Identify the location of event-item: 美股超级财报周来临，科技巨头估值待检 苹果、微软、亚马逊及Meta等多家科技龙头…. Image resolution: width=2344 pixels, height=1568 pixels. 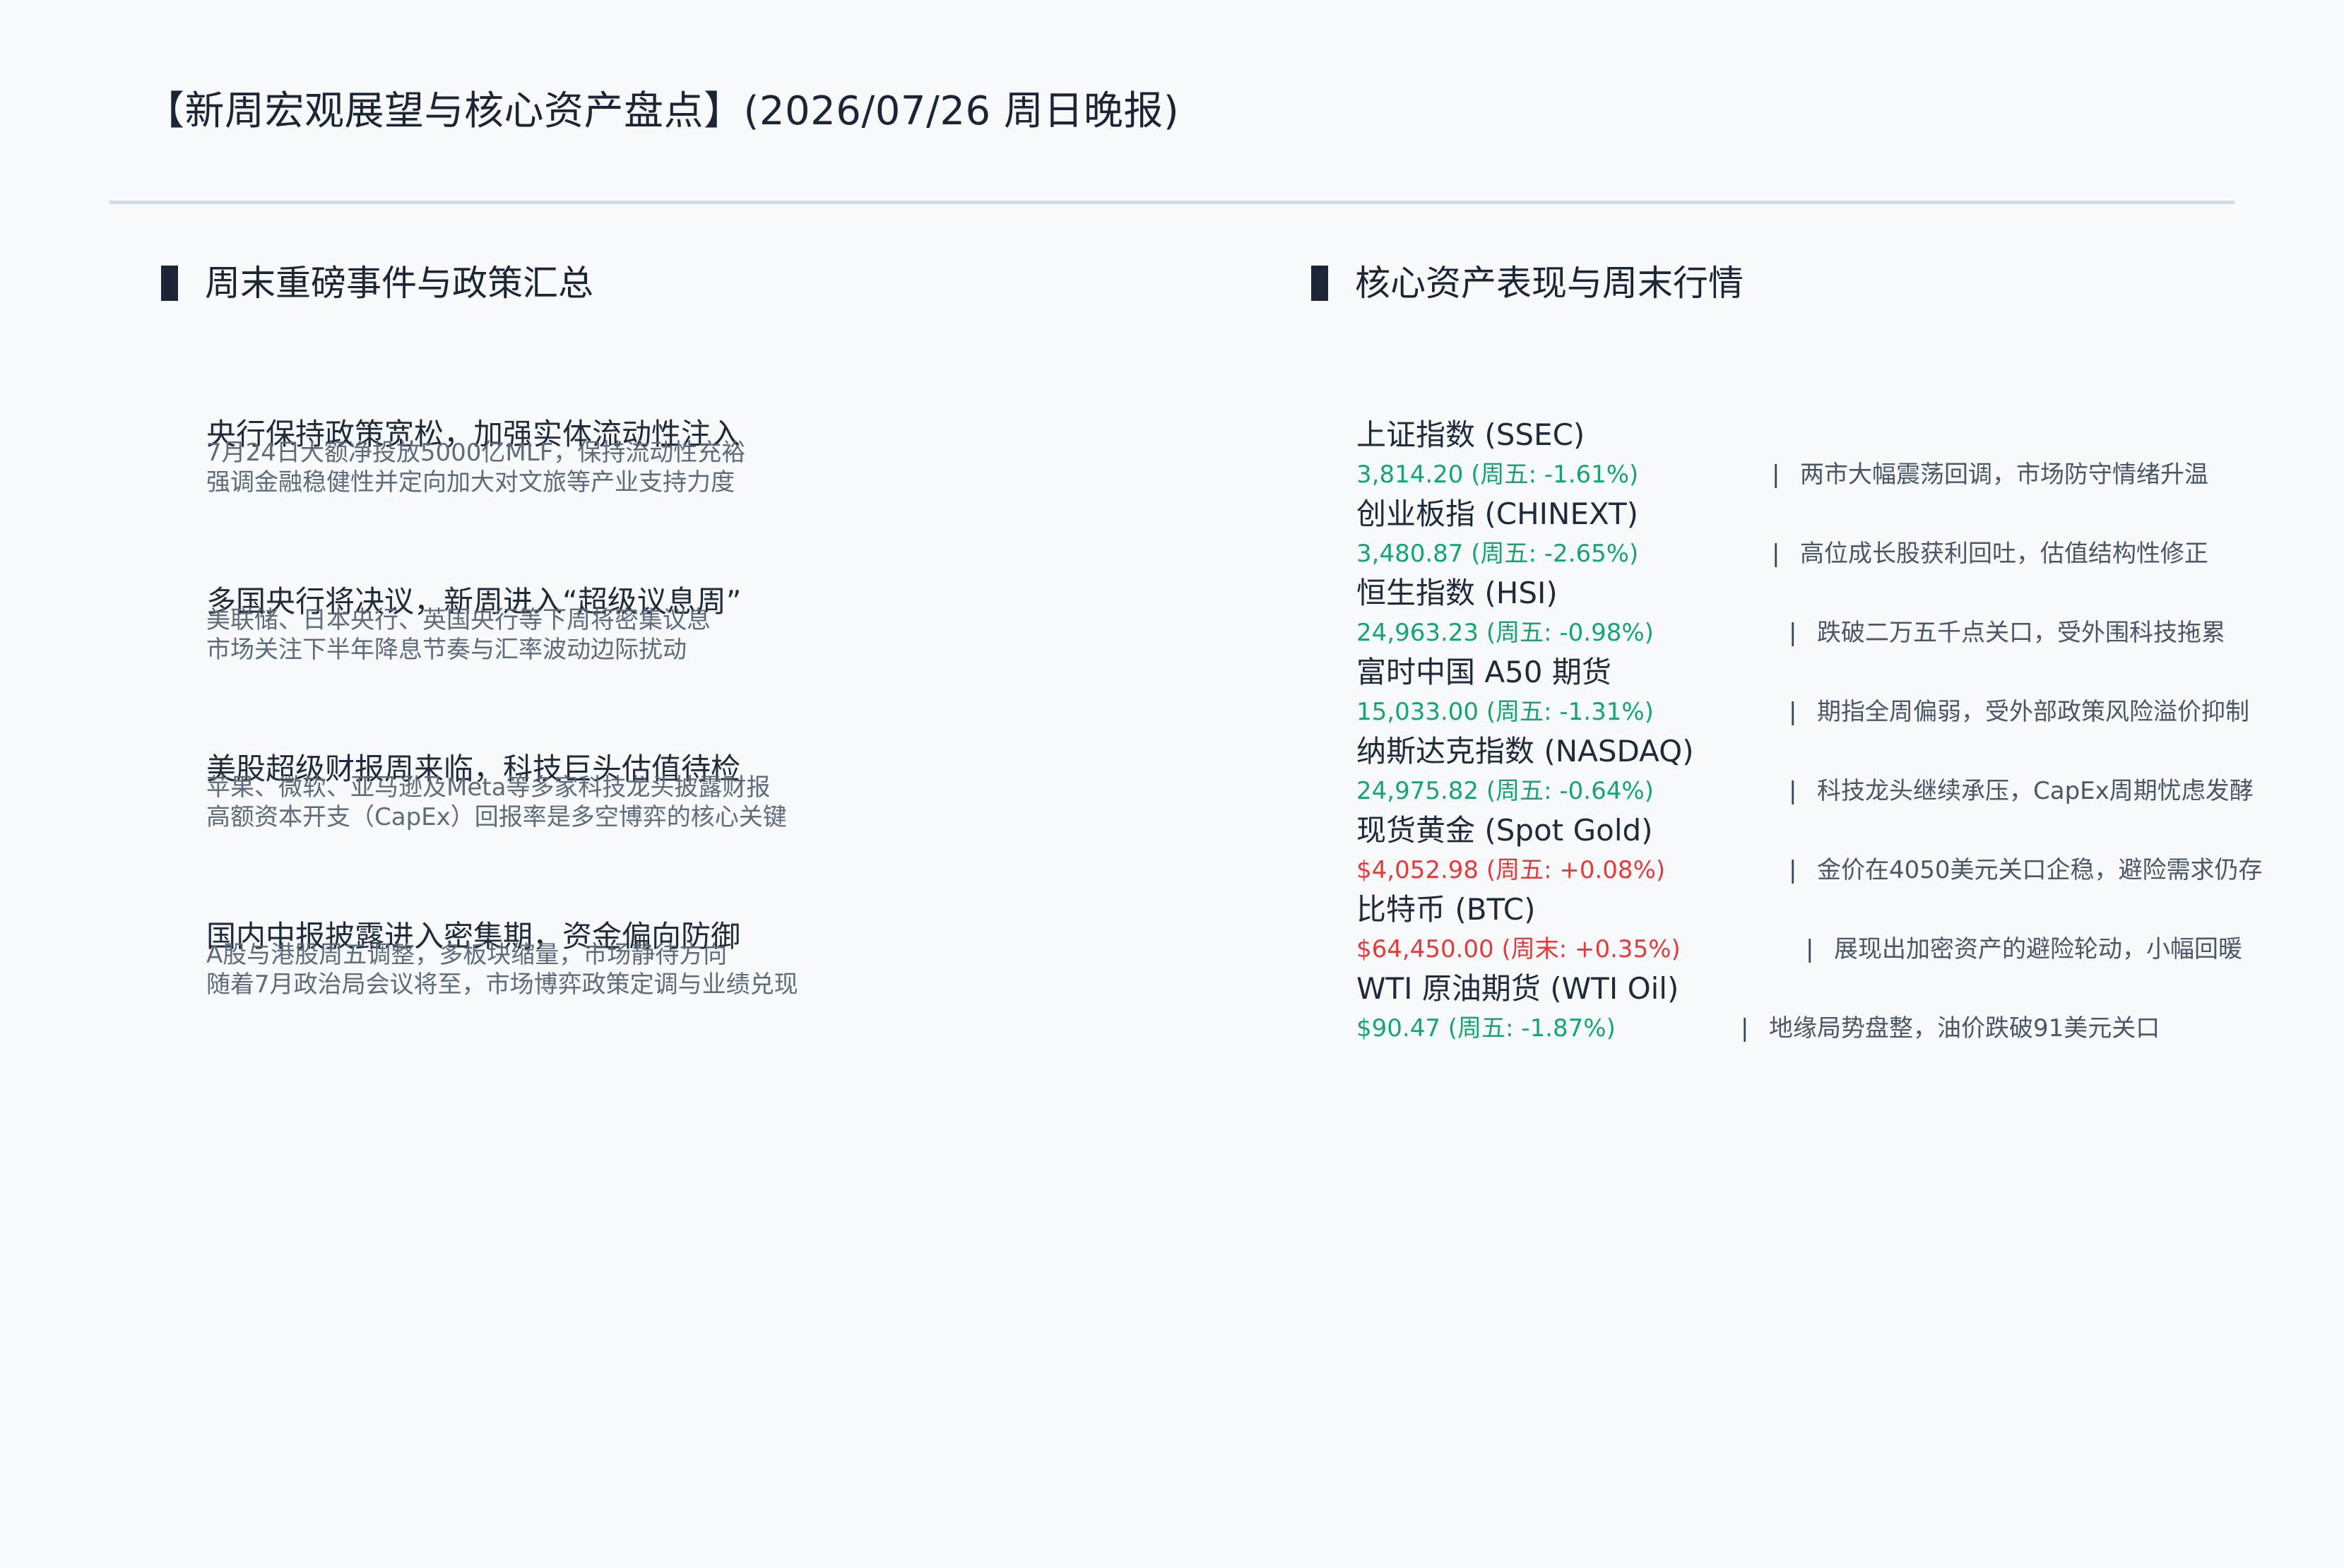
(736, 792).